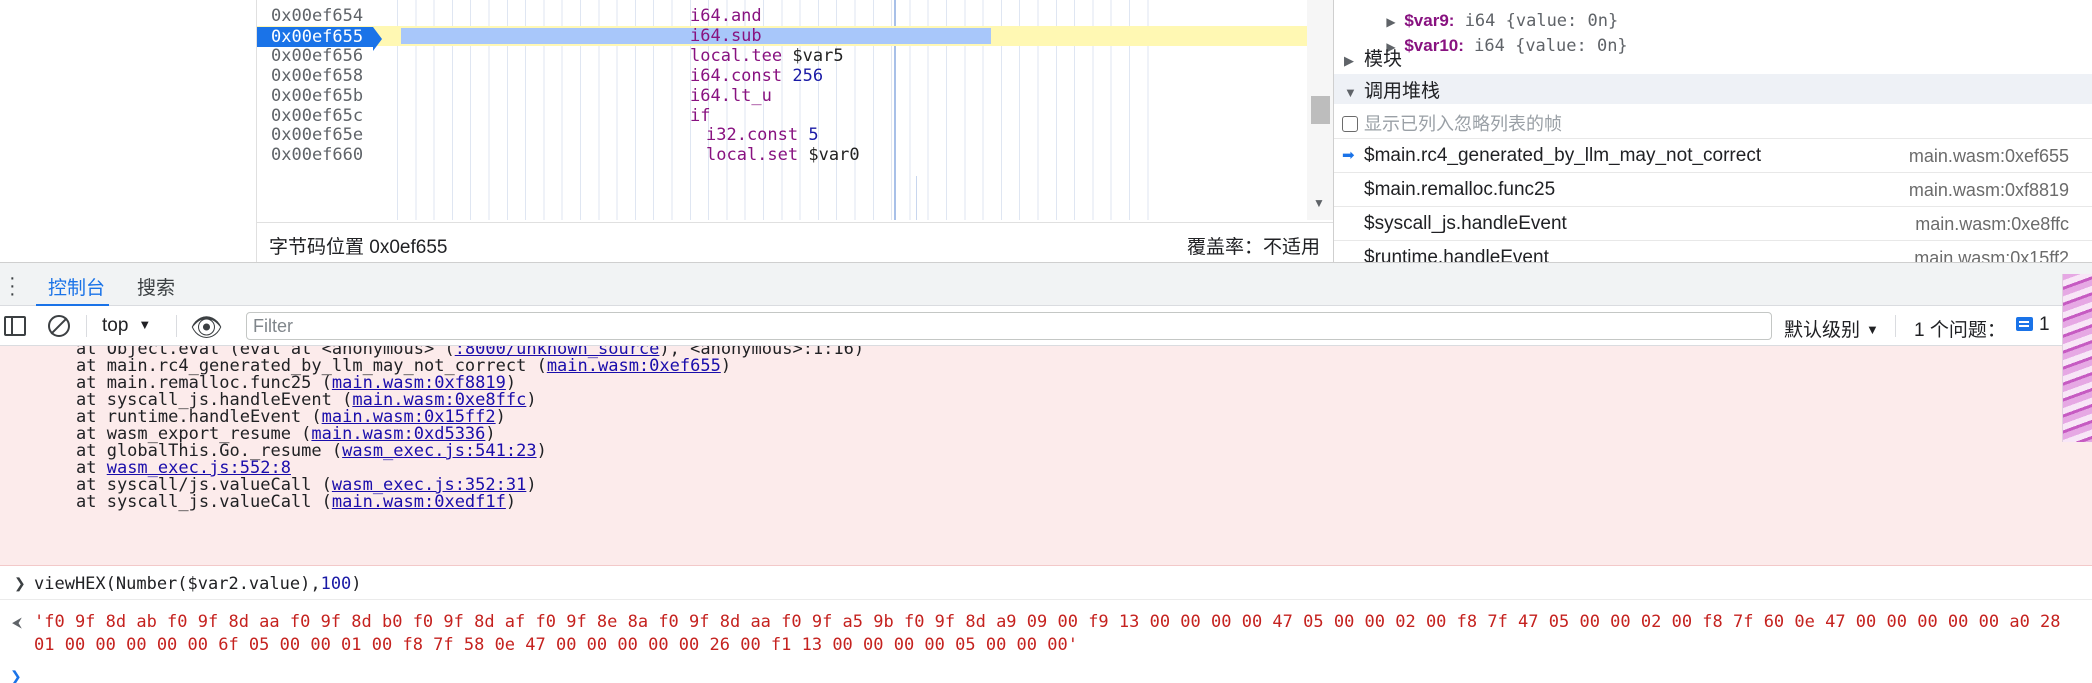 This screenshot has width=2092, height=683. What do you see at coordinates (762, 135) in the screenshot?
I see `instruction: i32.const 5` at bounding box center [762, 135].